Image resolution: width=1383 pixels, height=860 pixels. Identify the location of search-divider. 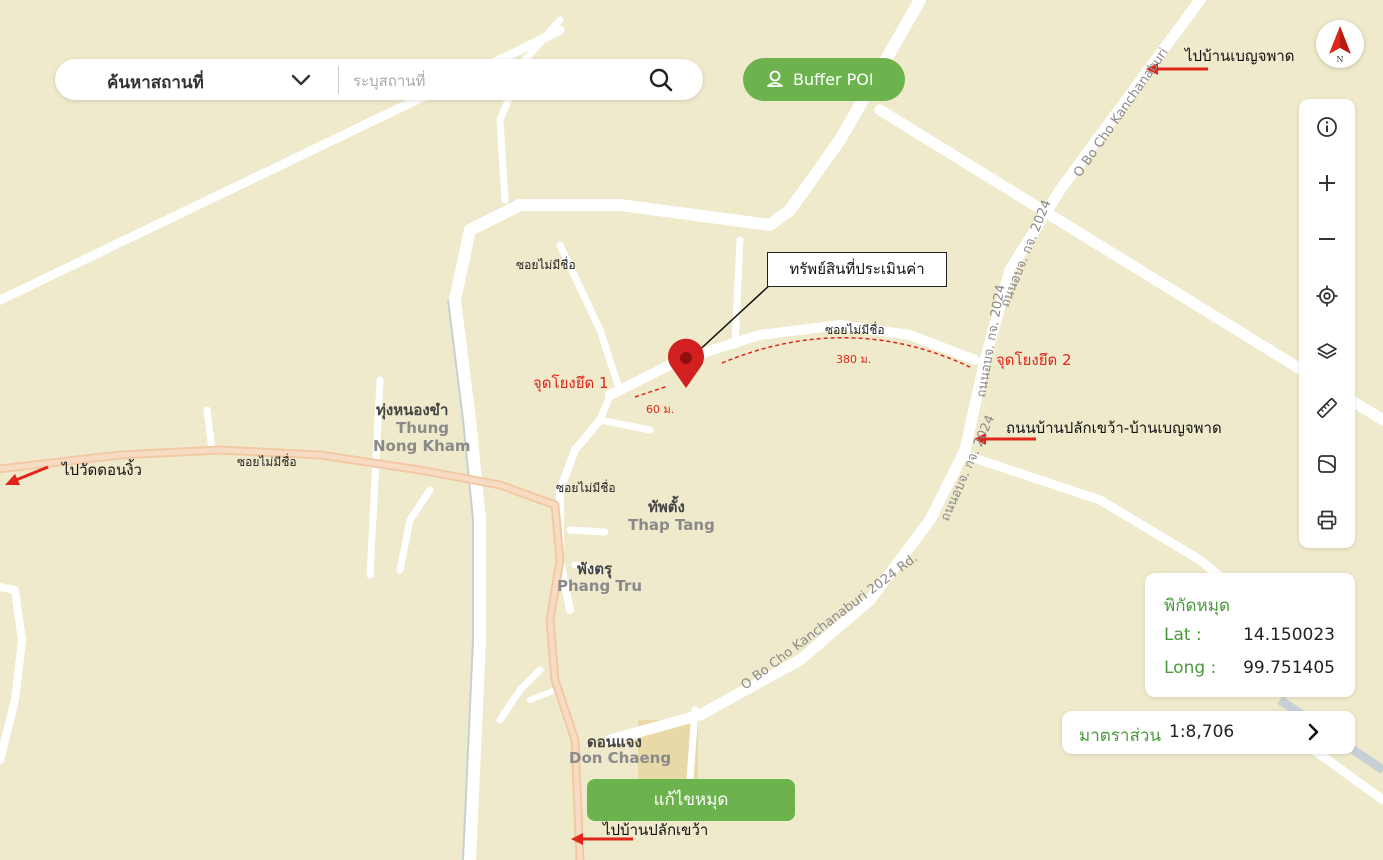
(338, 80).